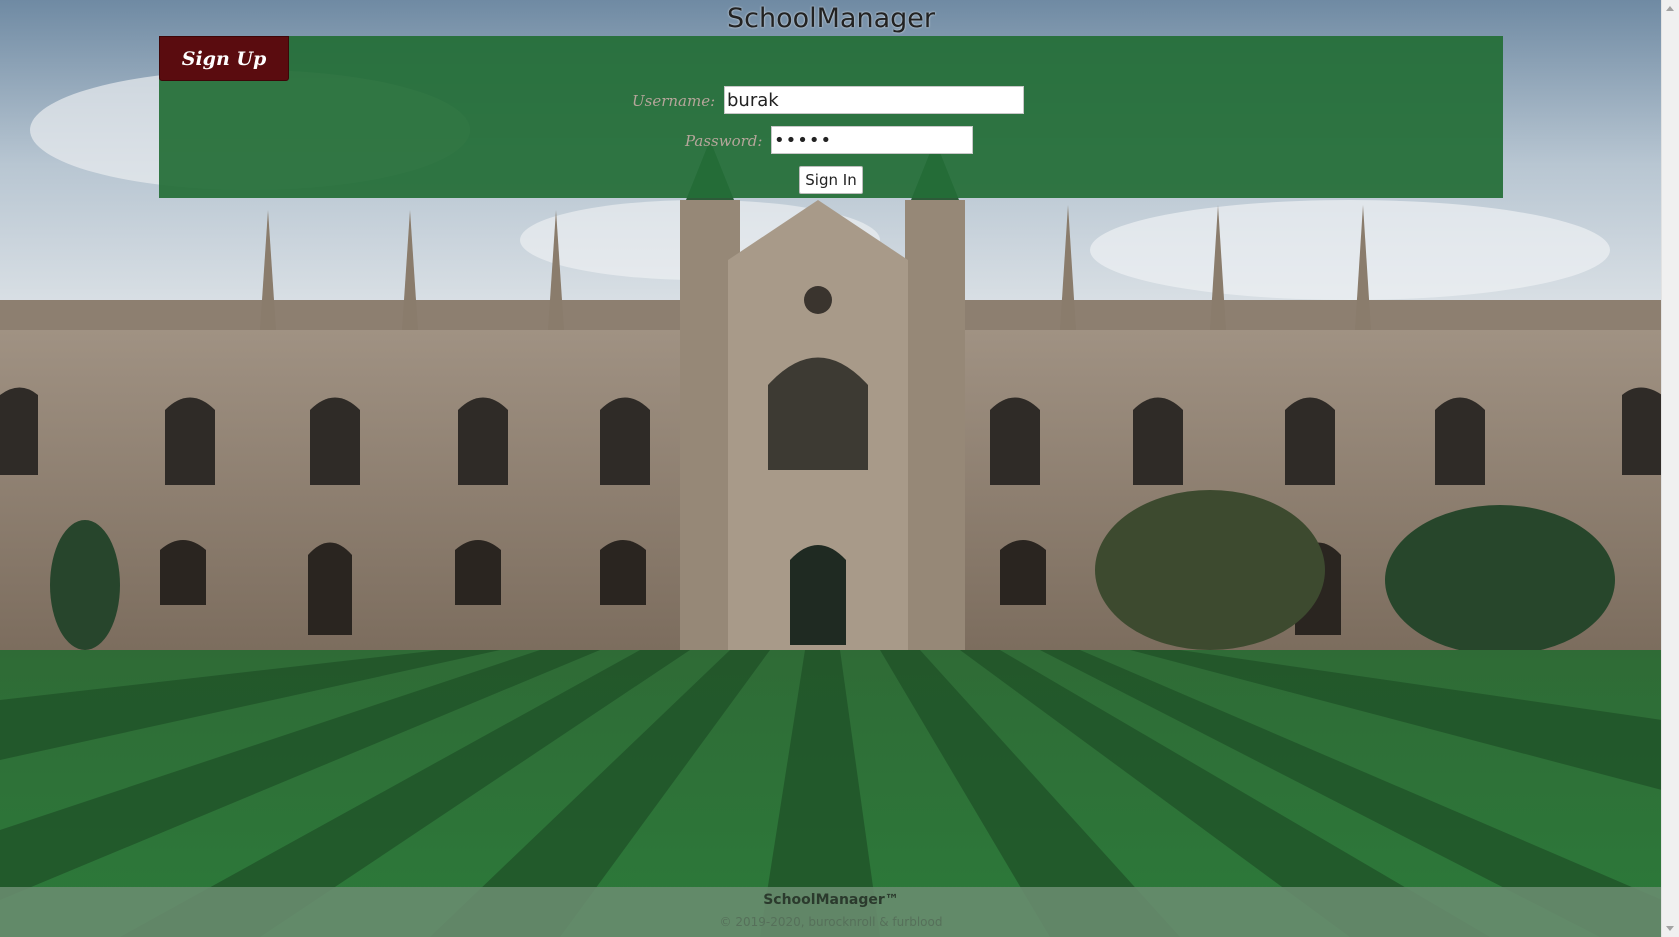  I want to click on footer-brand: SchoolManager™, so click(831, 900).